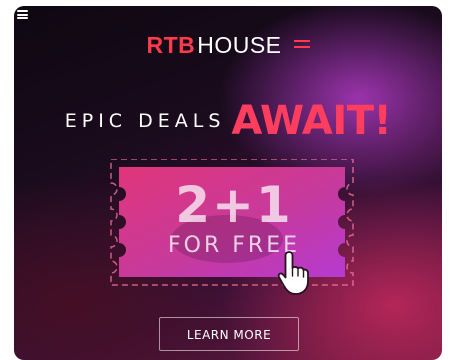 This screenshot has height=360, width=450. I want to click on pointing-hand-icon, so click(293, 273).